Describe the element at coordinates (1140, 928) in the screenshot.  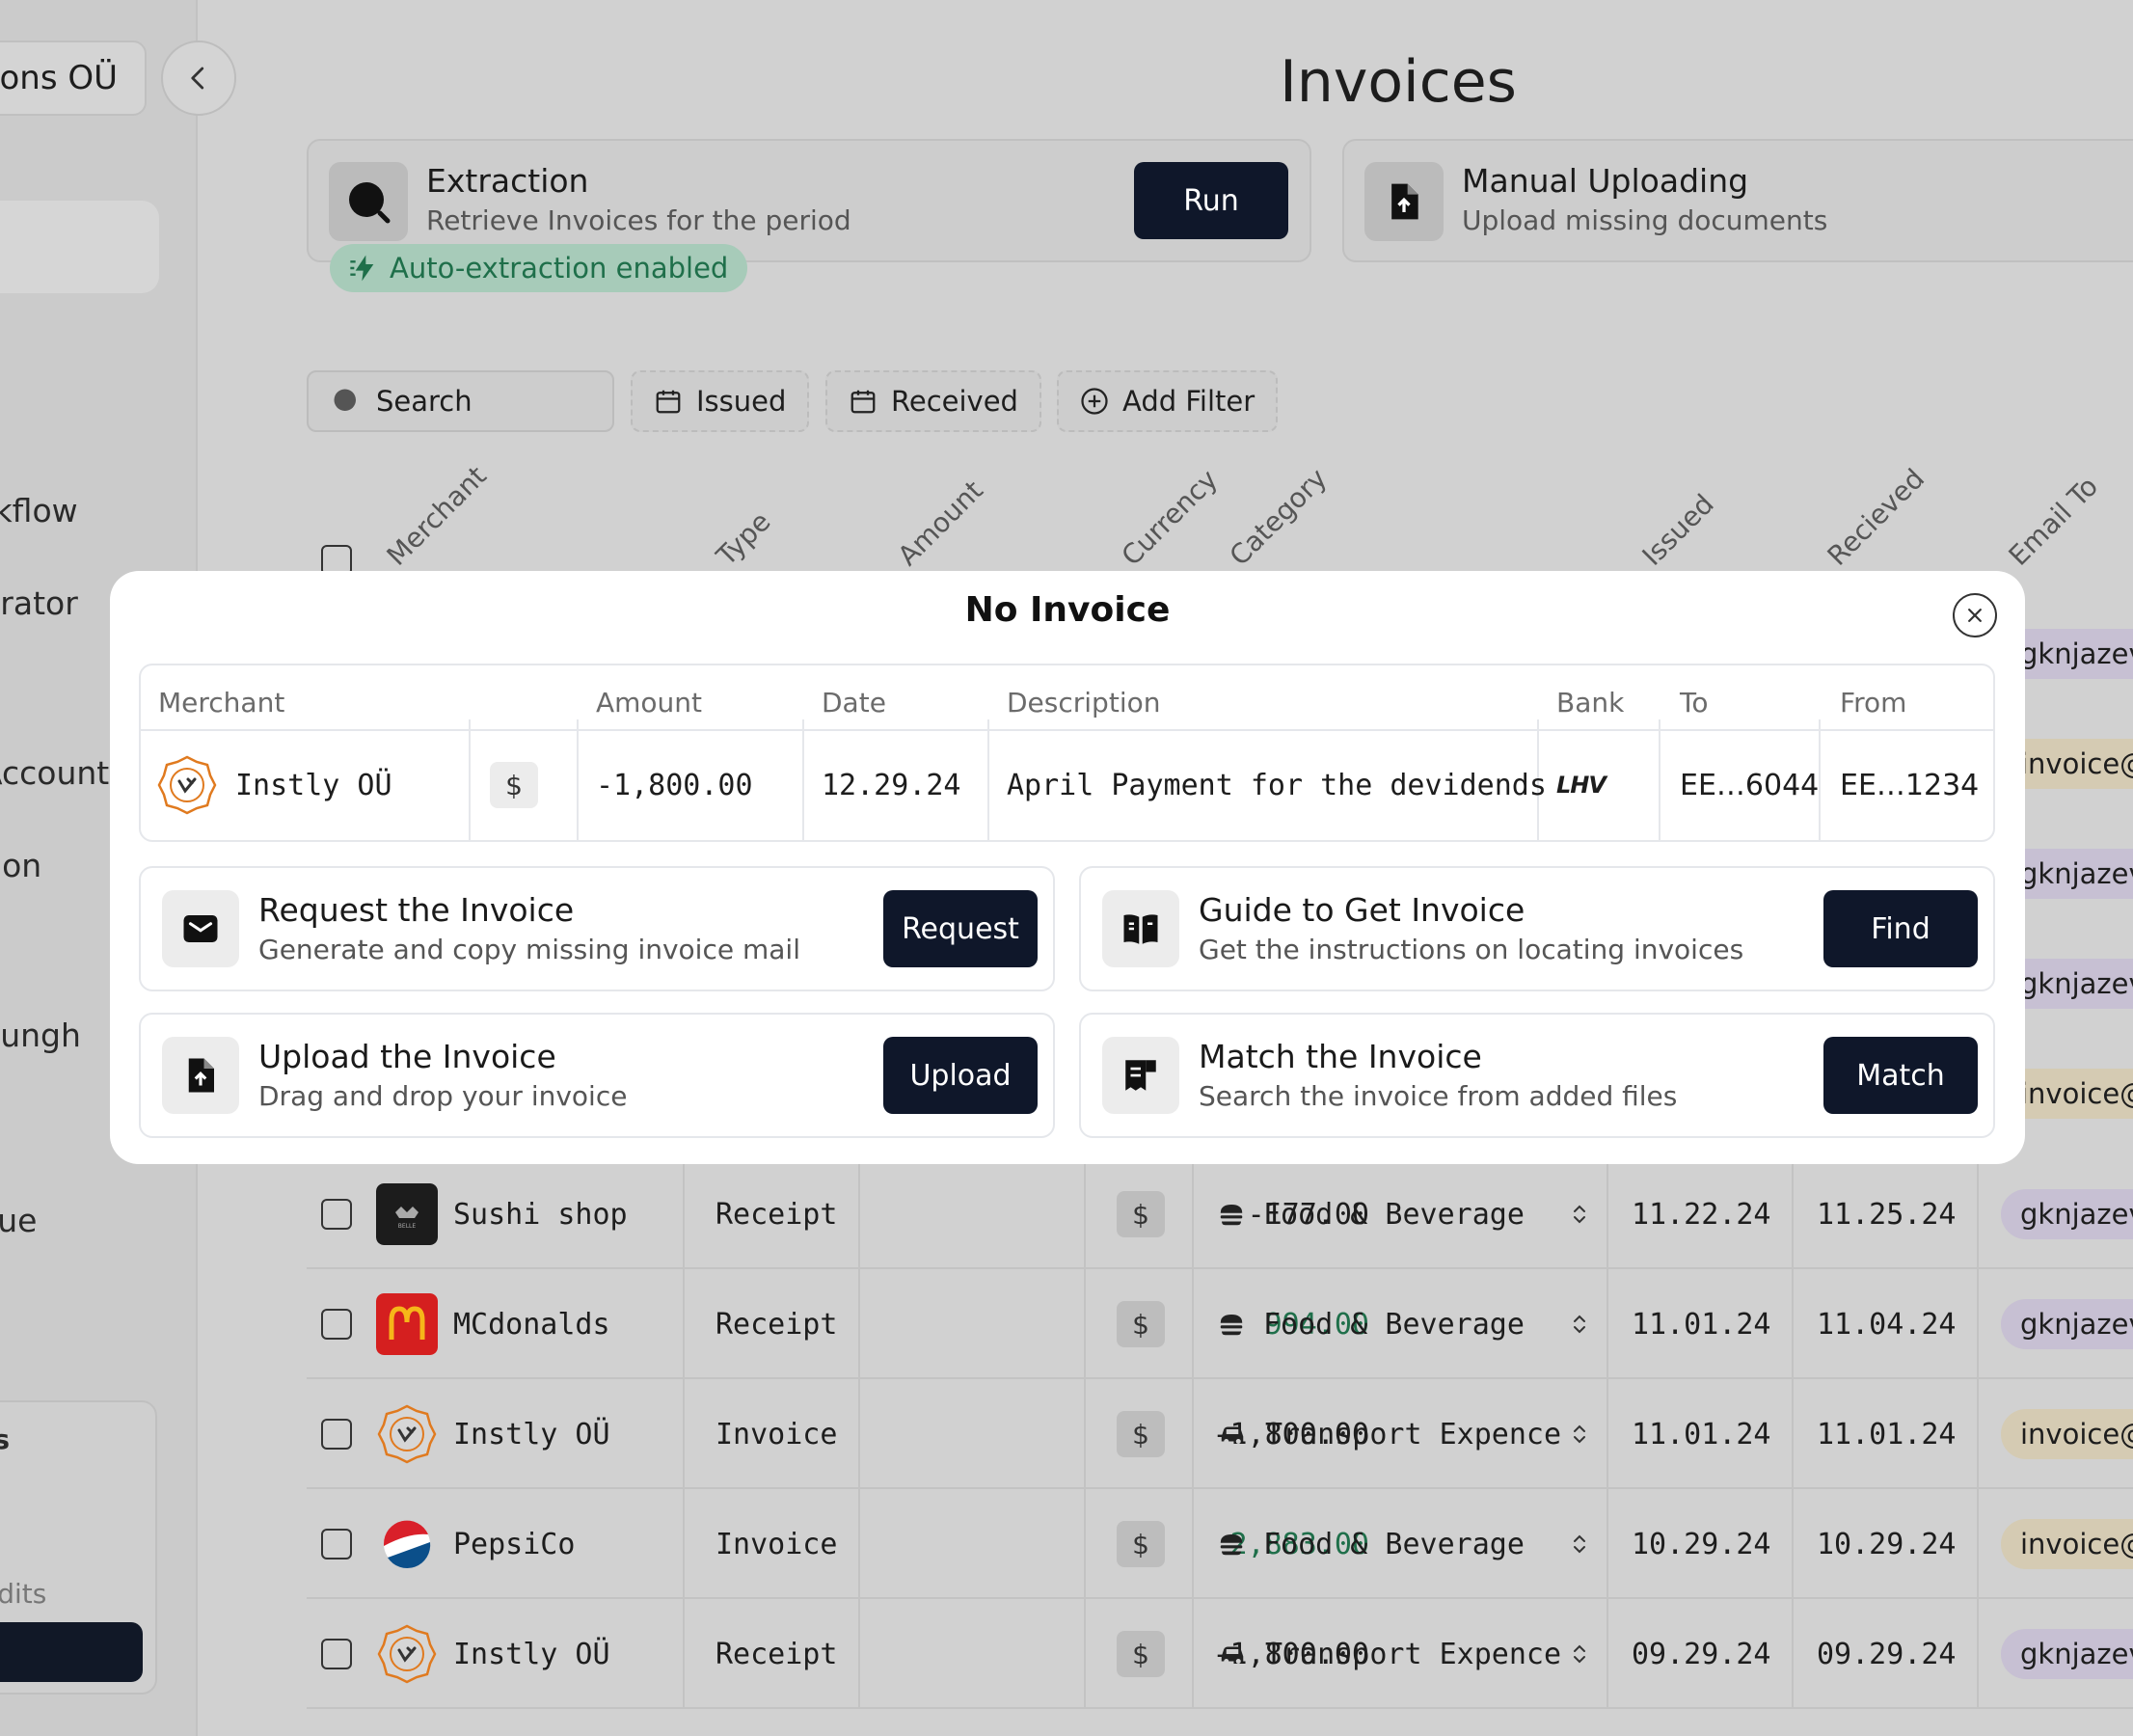
I see `book-icon-box` at that location.